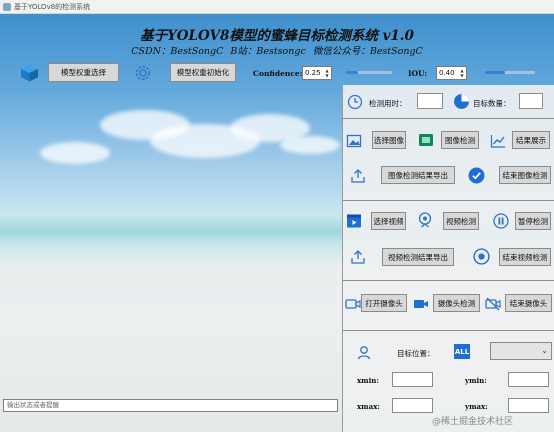  What do you see at coordinates (83, 72) in the screenshot?
I see `select-weights-button: 模型权重选择` at bounding box center [83, 72].